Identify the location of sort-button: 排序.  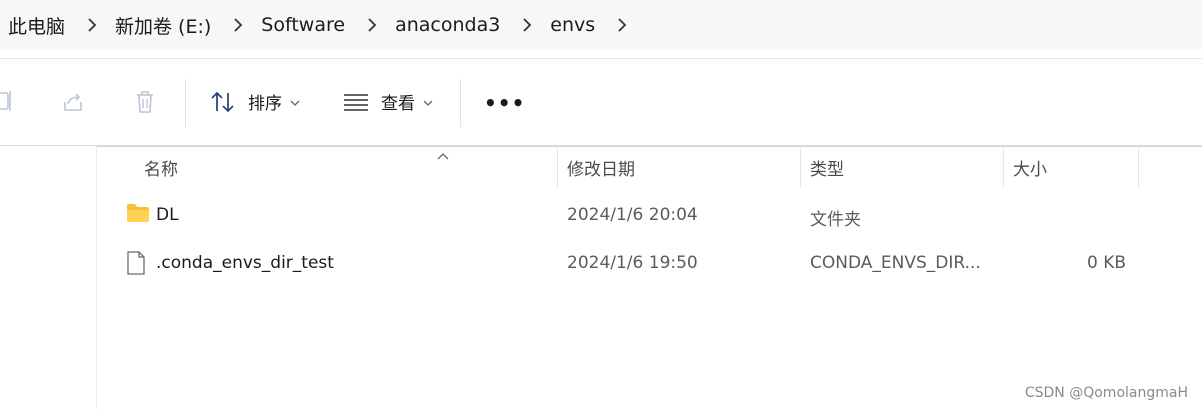
(255, 101).